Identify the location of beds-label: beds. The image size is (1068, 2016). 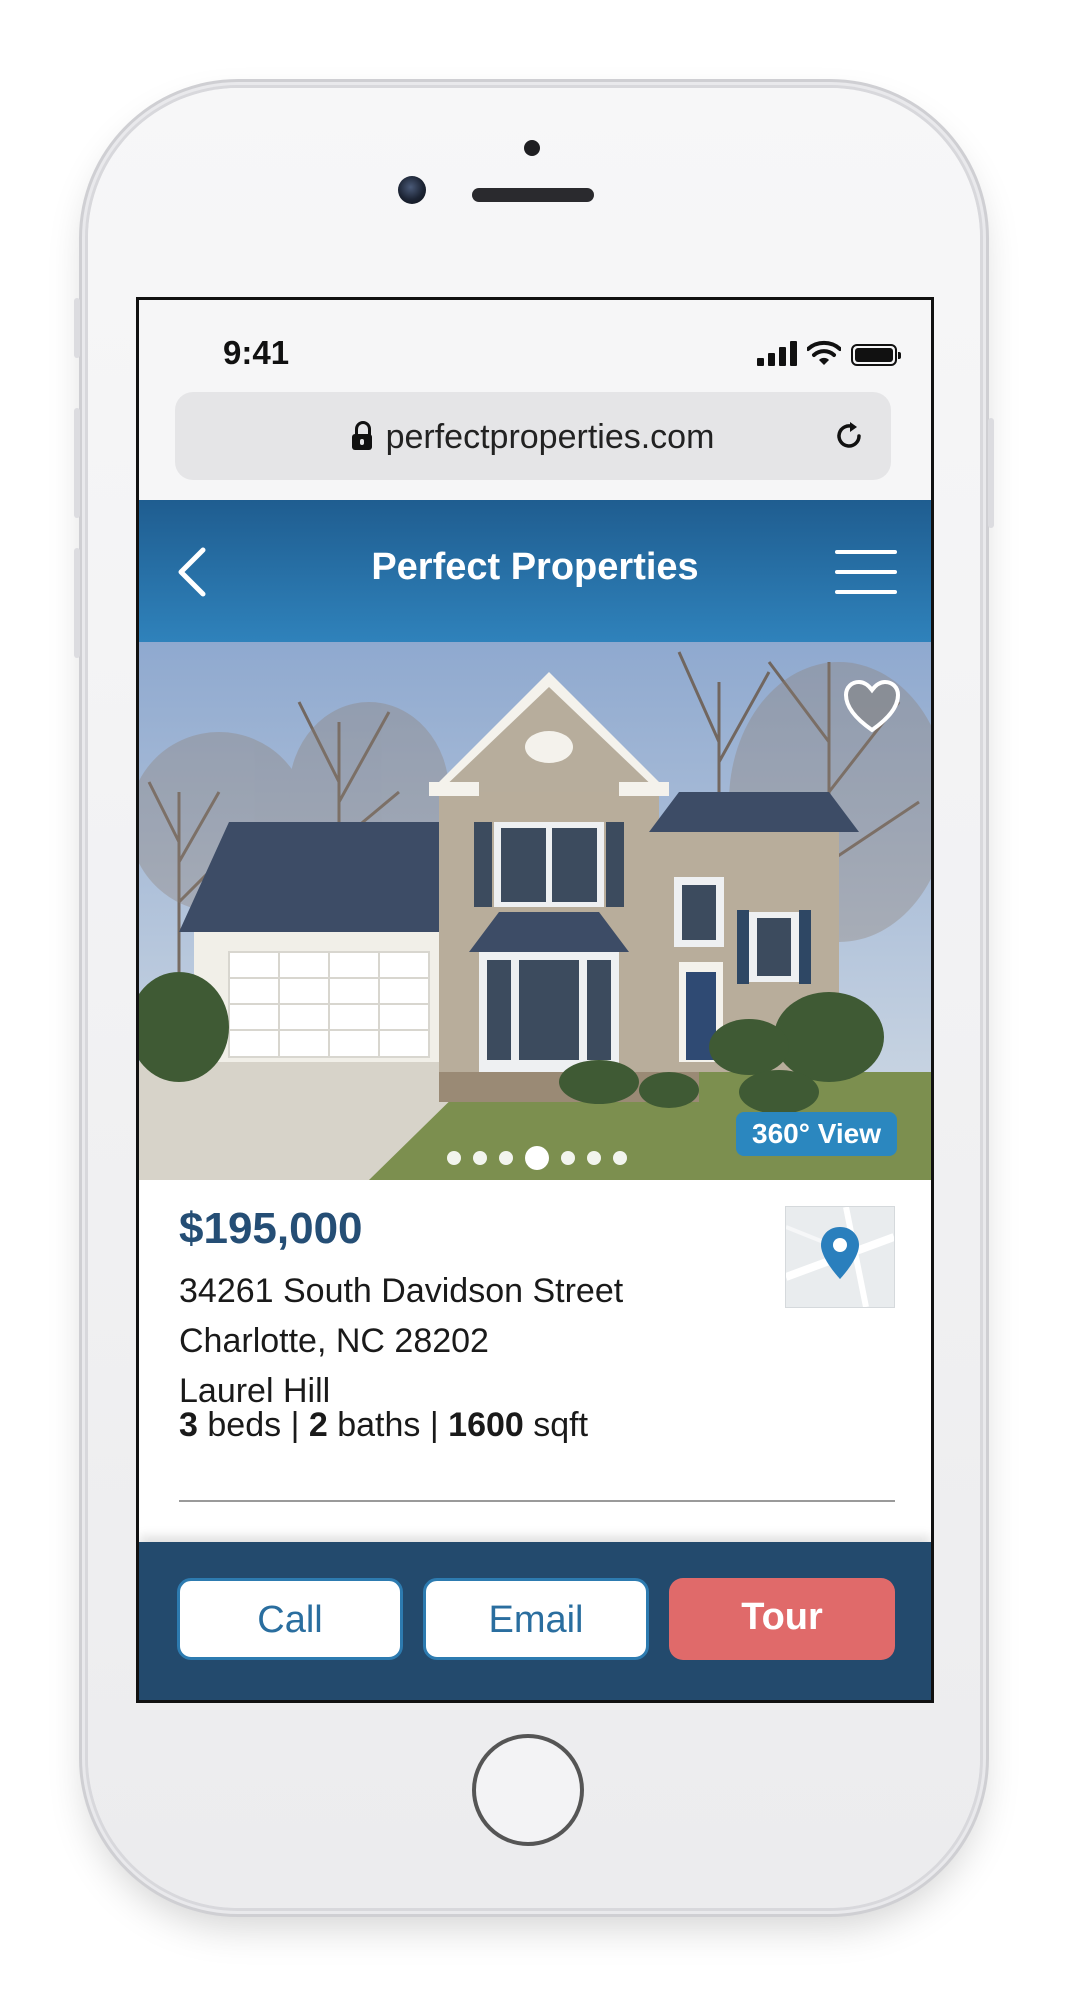
(244, 1425).